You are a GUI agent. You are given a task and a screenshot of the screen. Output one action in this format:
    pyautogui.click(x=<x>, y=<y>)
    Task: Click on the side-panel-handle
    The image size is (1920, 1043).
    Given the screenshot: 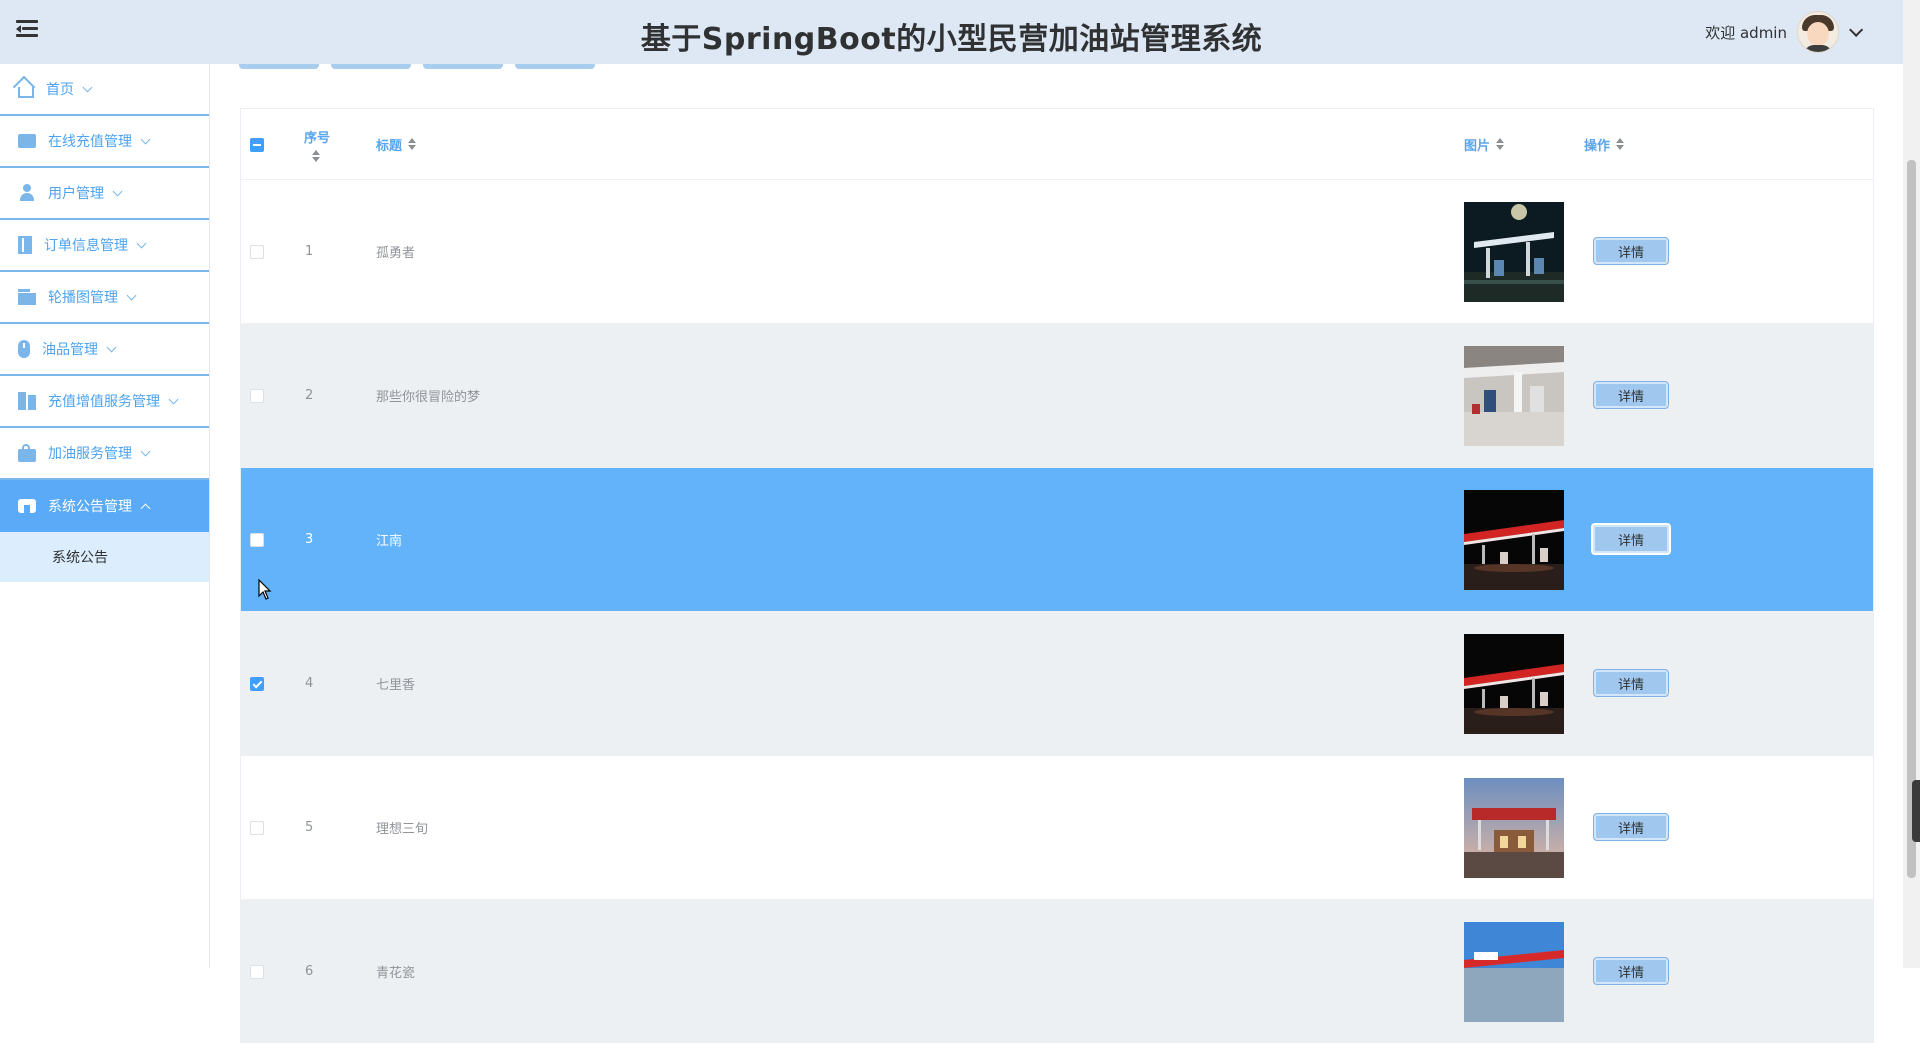 What is the action you would take?
    pyautogui.click(x=1916, y=811)
    